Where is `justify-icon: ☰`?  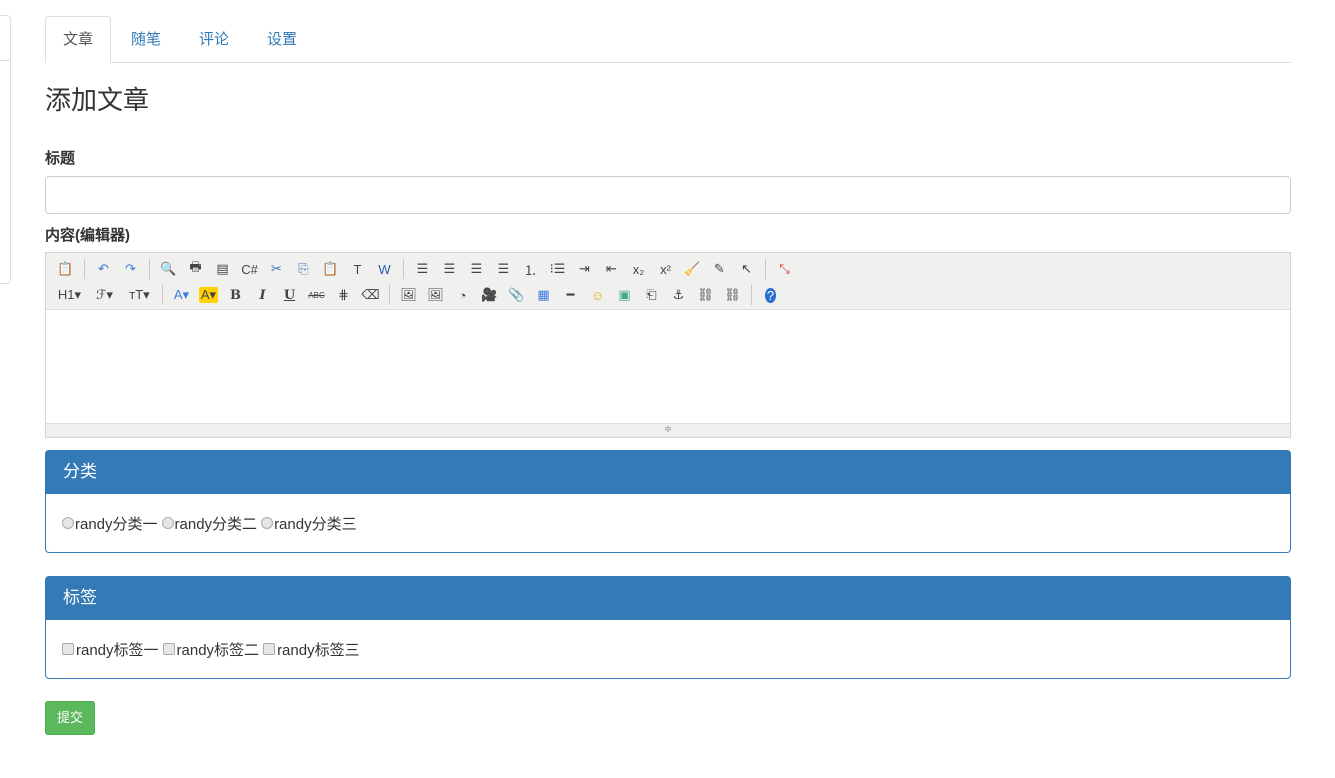
justify-icon: ☰ is located at coordinates (503, 269).